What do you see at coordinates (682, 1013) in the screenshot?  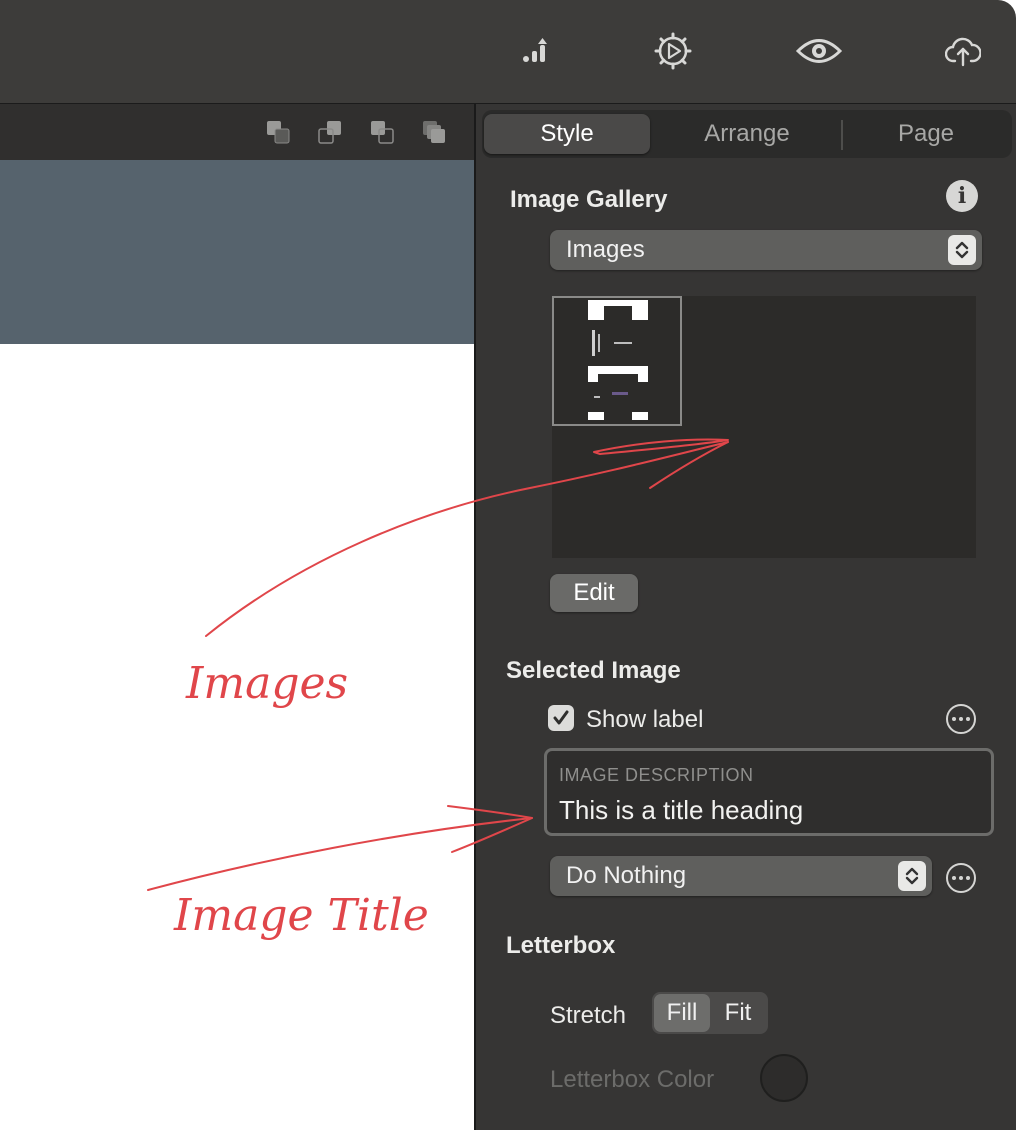 I see `segment-fill: Fill` at bounding box center [682, 1013].